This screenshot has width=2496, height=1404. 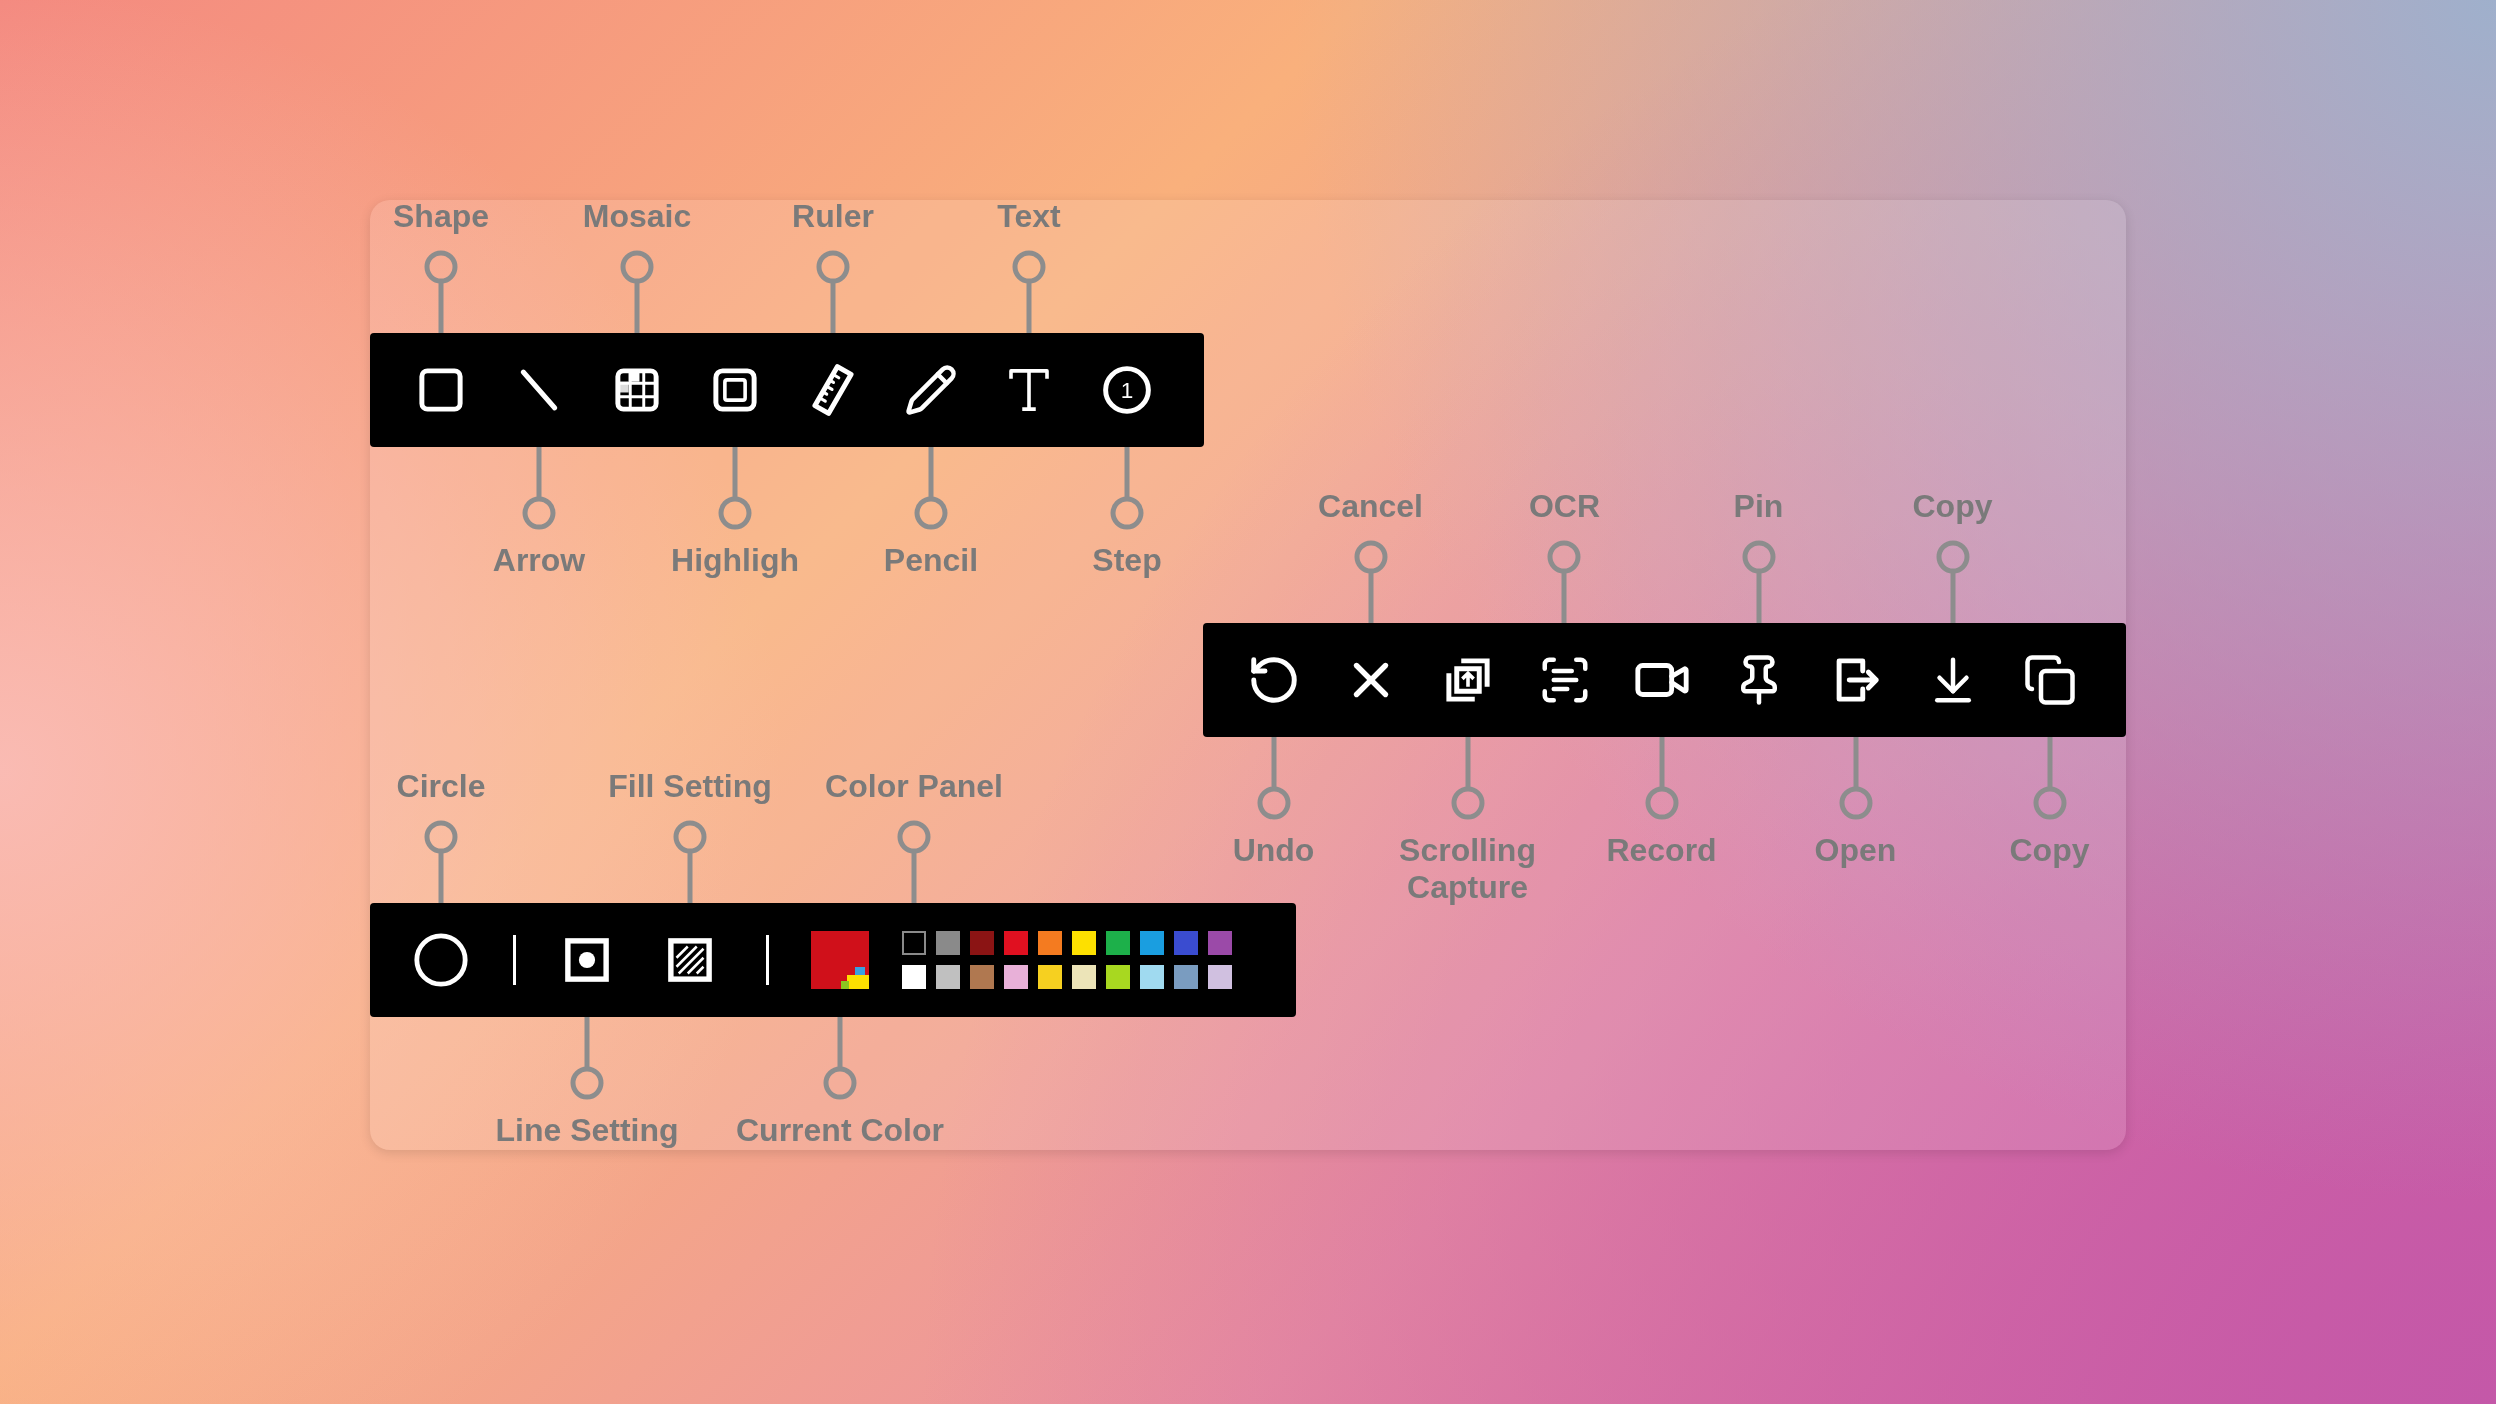 What do you see at coordinates (1661, 850) in the screenshot?
I see `tool-label: Record` at bounding box center [1661, 850].